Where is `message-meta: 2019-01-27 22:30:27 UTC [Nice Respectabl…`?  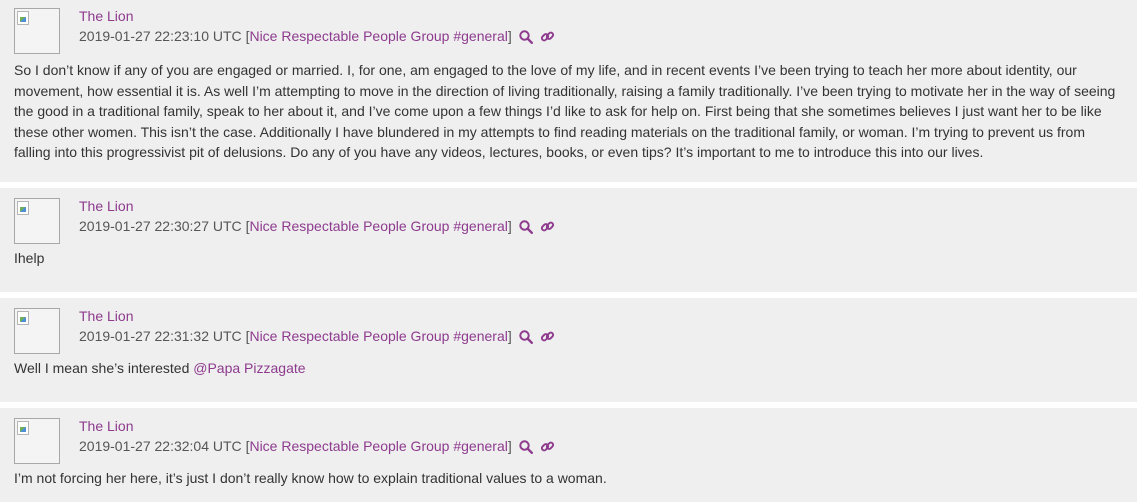
message-meta: 2019-01-27 22:30:27 UTC [Nice Respectabl… is located at coordinates (317, 226).